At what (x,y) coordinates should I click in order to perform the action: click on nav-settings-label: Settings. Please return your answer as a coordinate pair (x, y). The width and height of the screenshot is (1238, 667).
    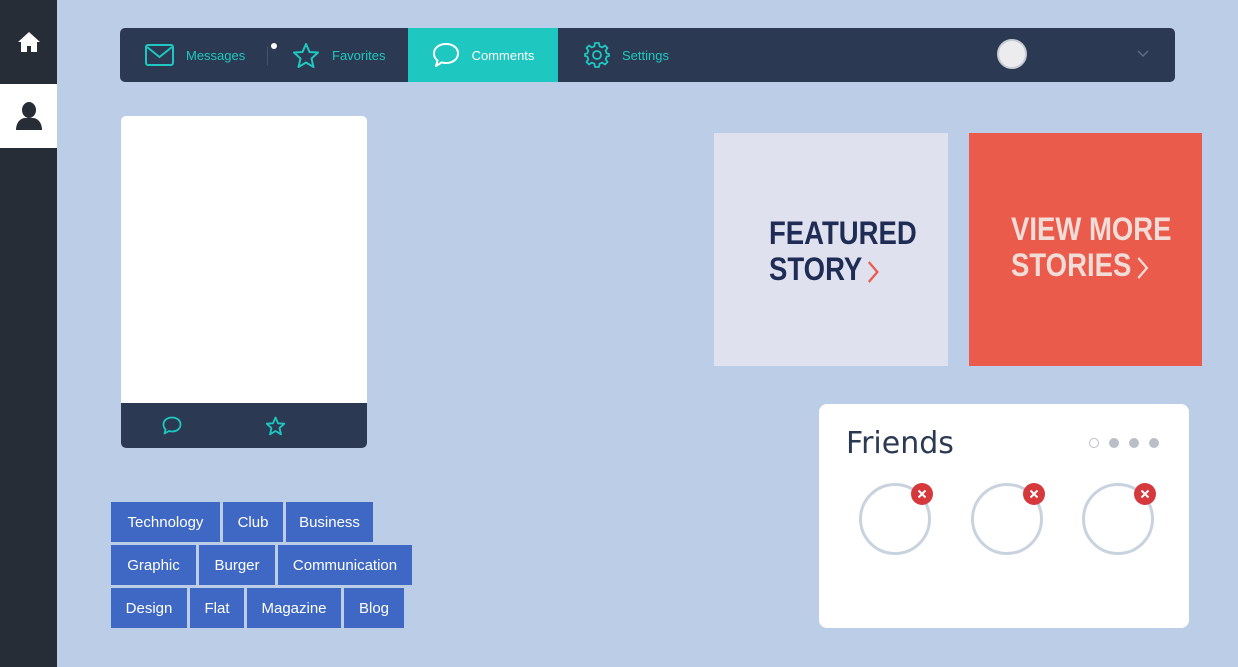
    Looking at the image, I should click on (645, 55).